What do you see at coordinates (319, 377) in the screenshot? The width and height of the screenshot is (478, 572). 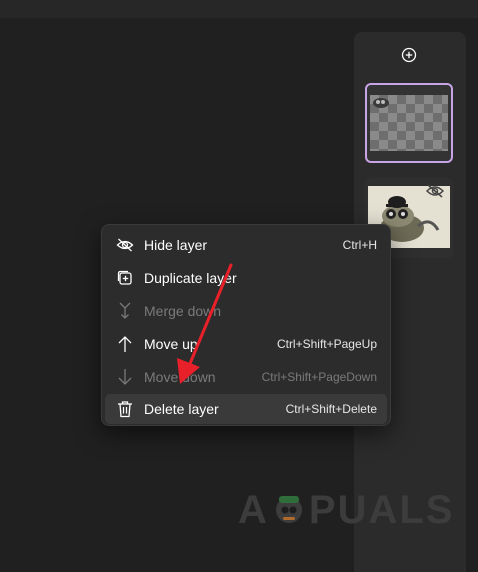 I see `menu-item-shortcut: Ctrl+Shift+PageDown` at bounding box center [319, 377].